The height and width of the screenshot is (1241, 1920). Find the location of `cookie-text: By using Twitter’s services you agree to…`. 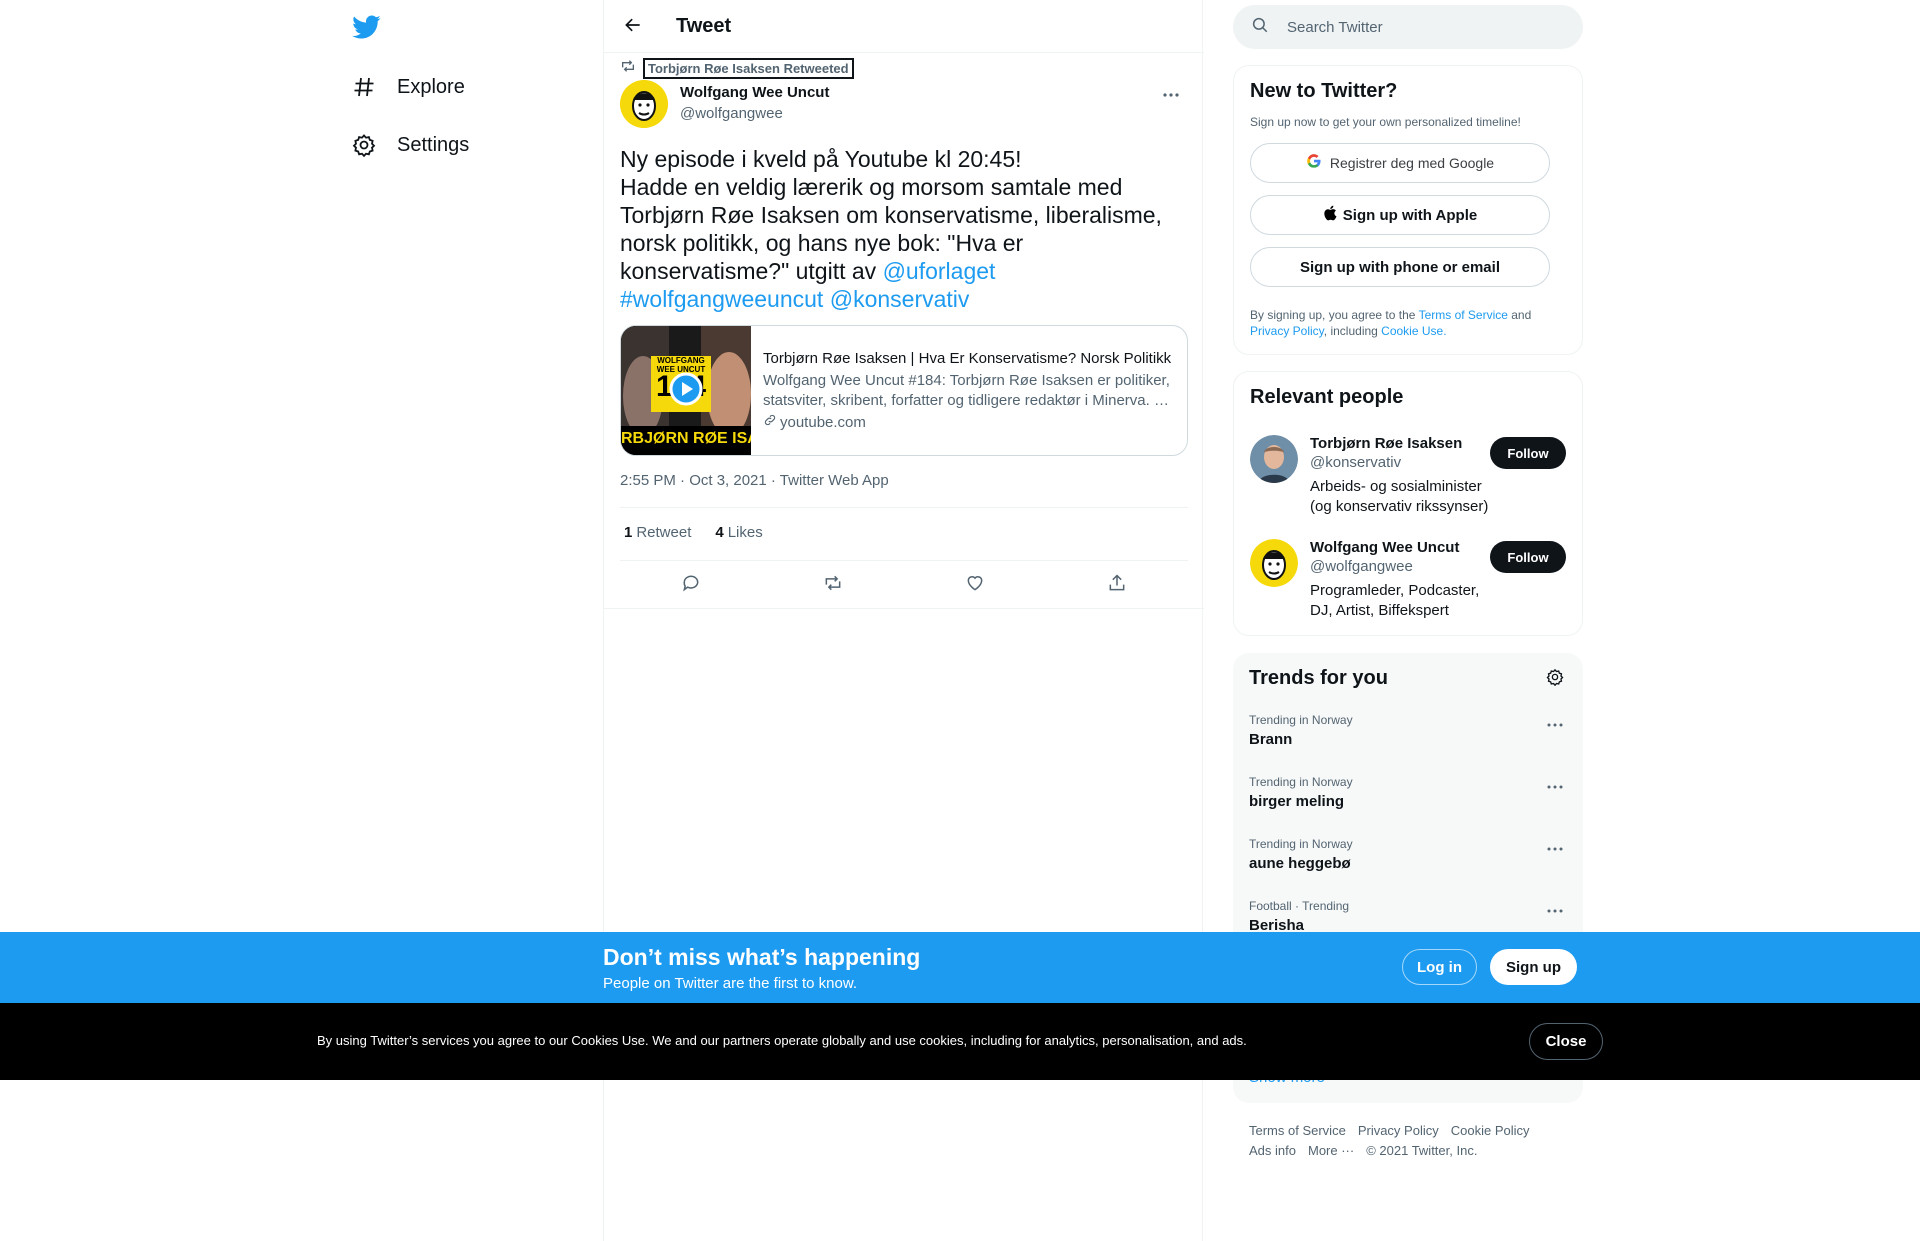

cookie-text: By using Twitter’s services you agree to… is located at coordinates (782, 1040).